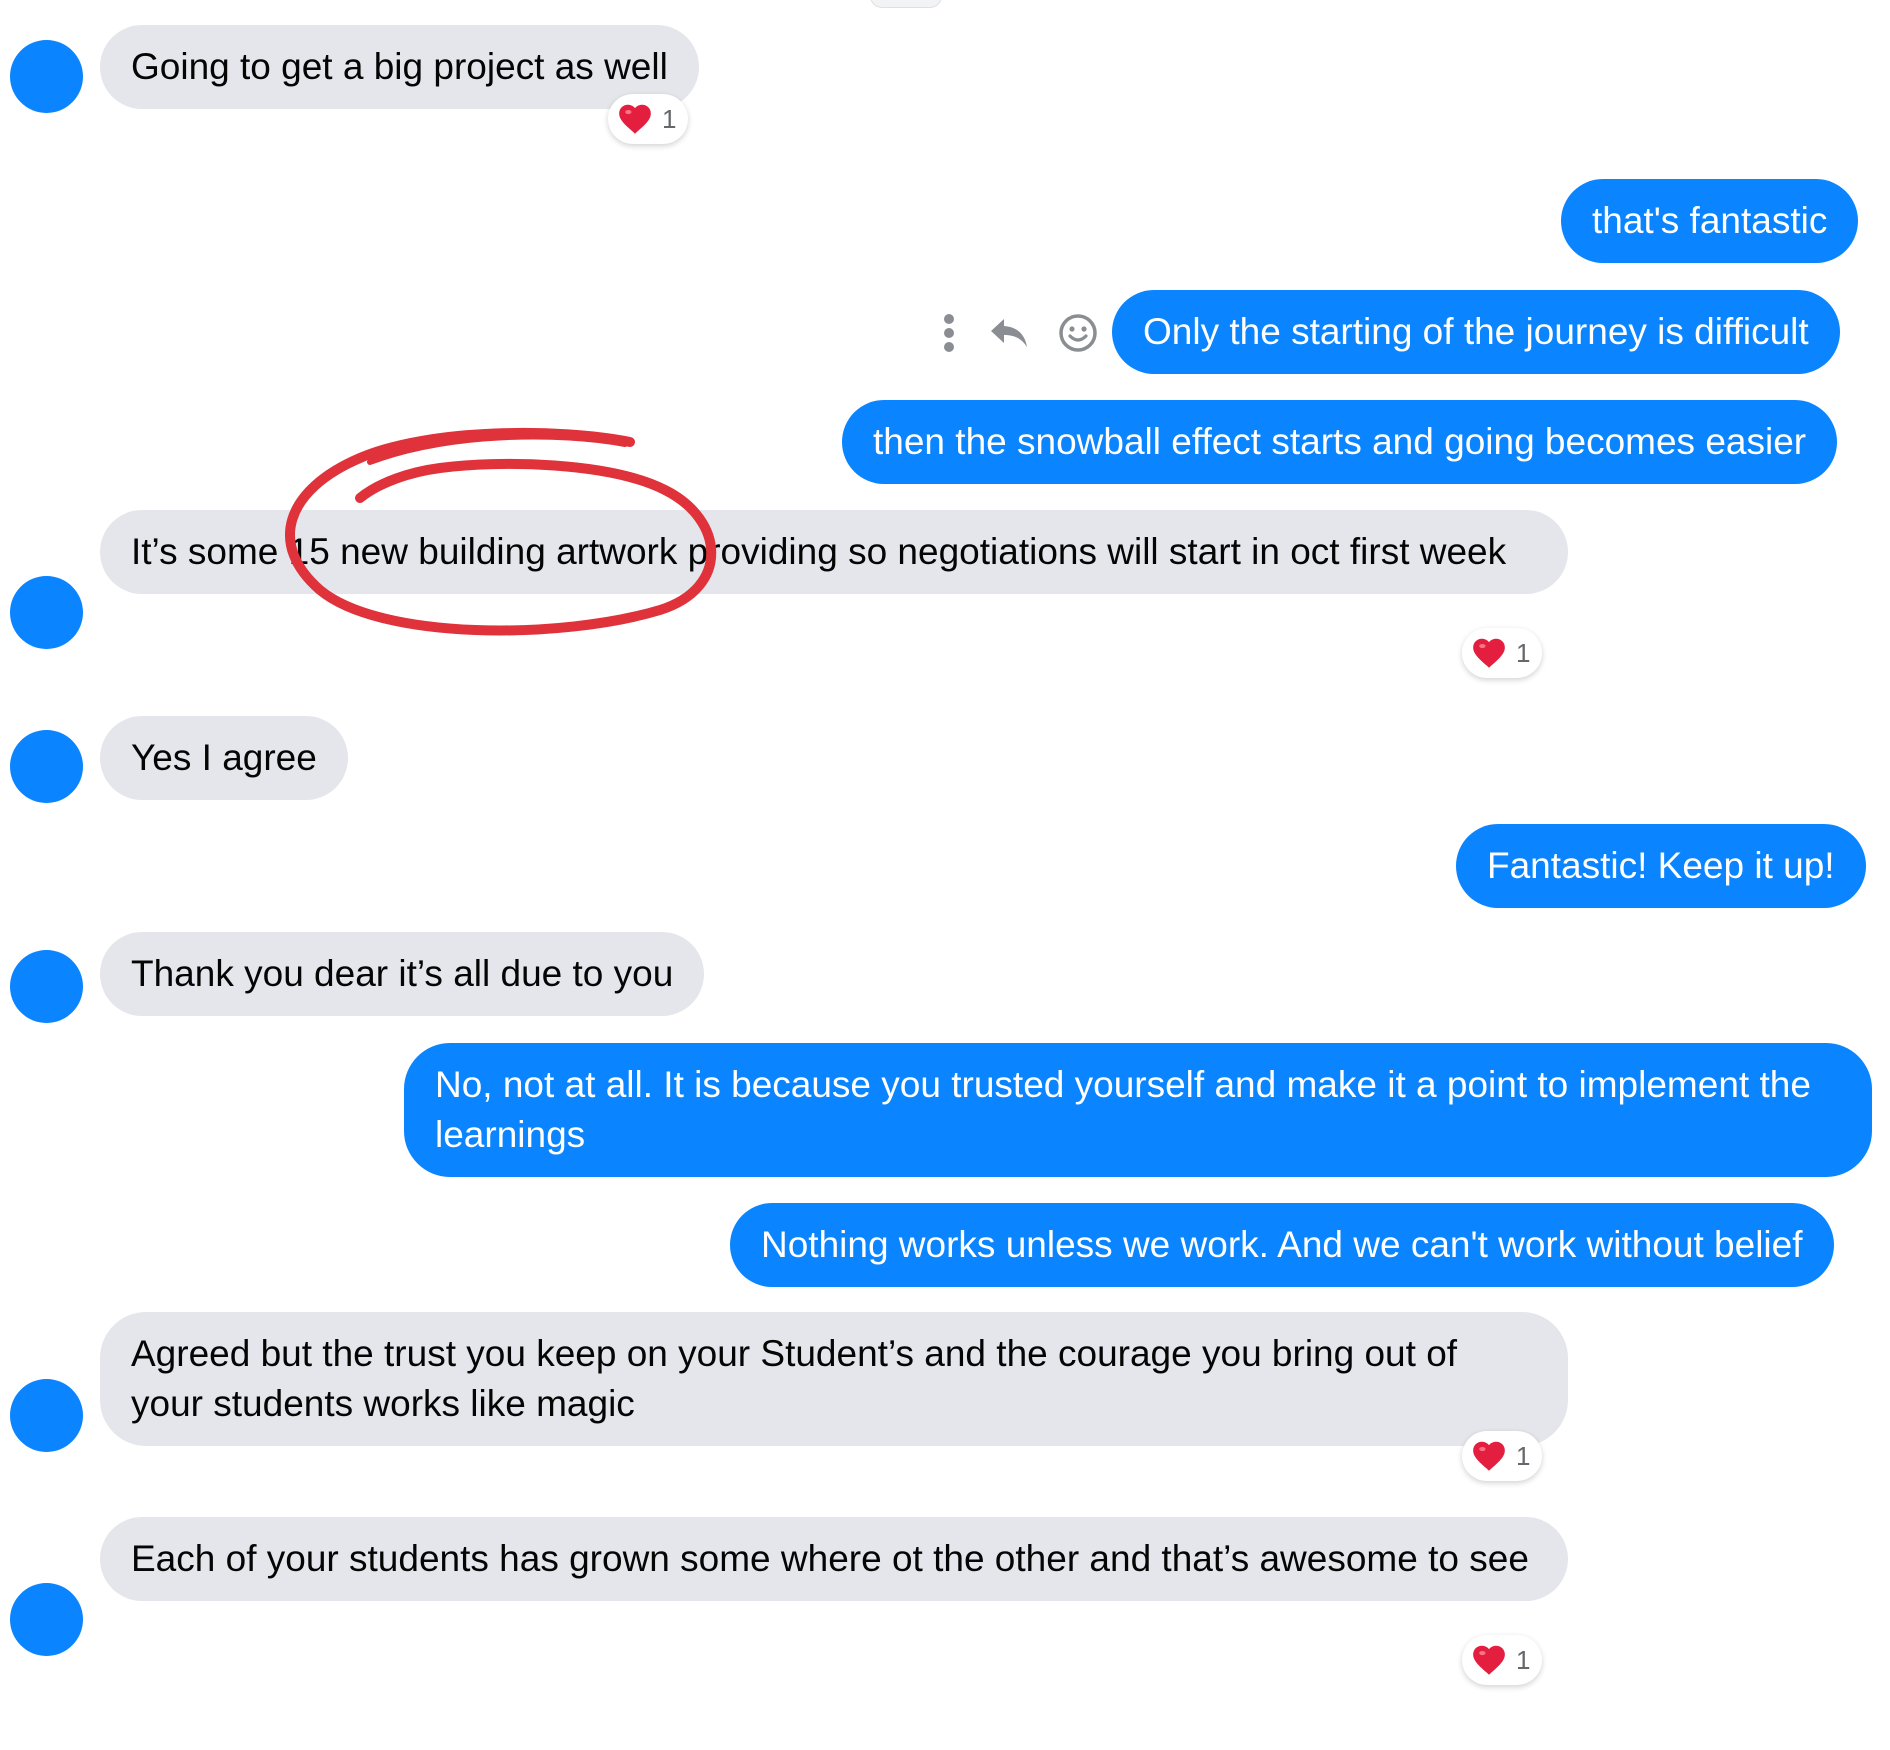  I want to click on more-icon, so click(949, 333).